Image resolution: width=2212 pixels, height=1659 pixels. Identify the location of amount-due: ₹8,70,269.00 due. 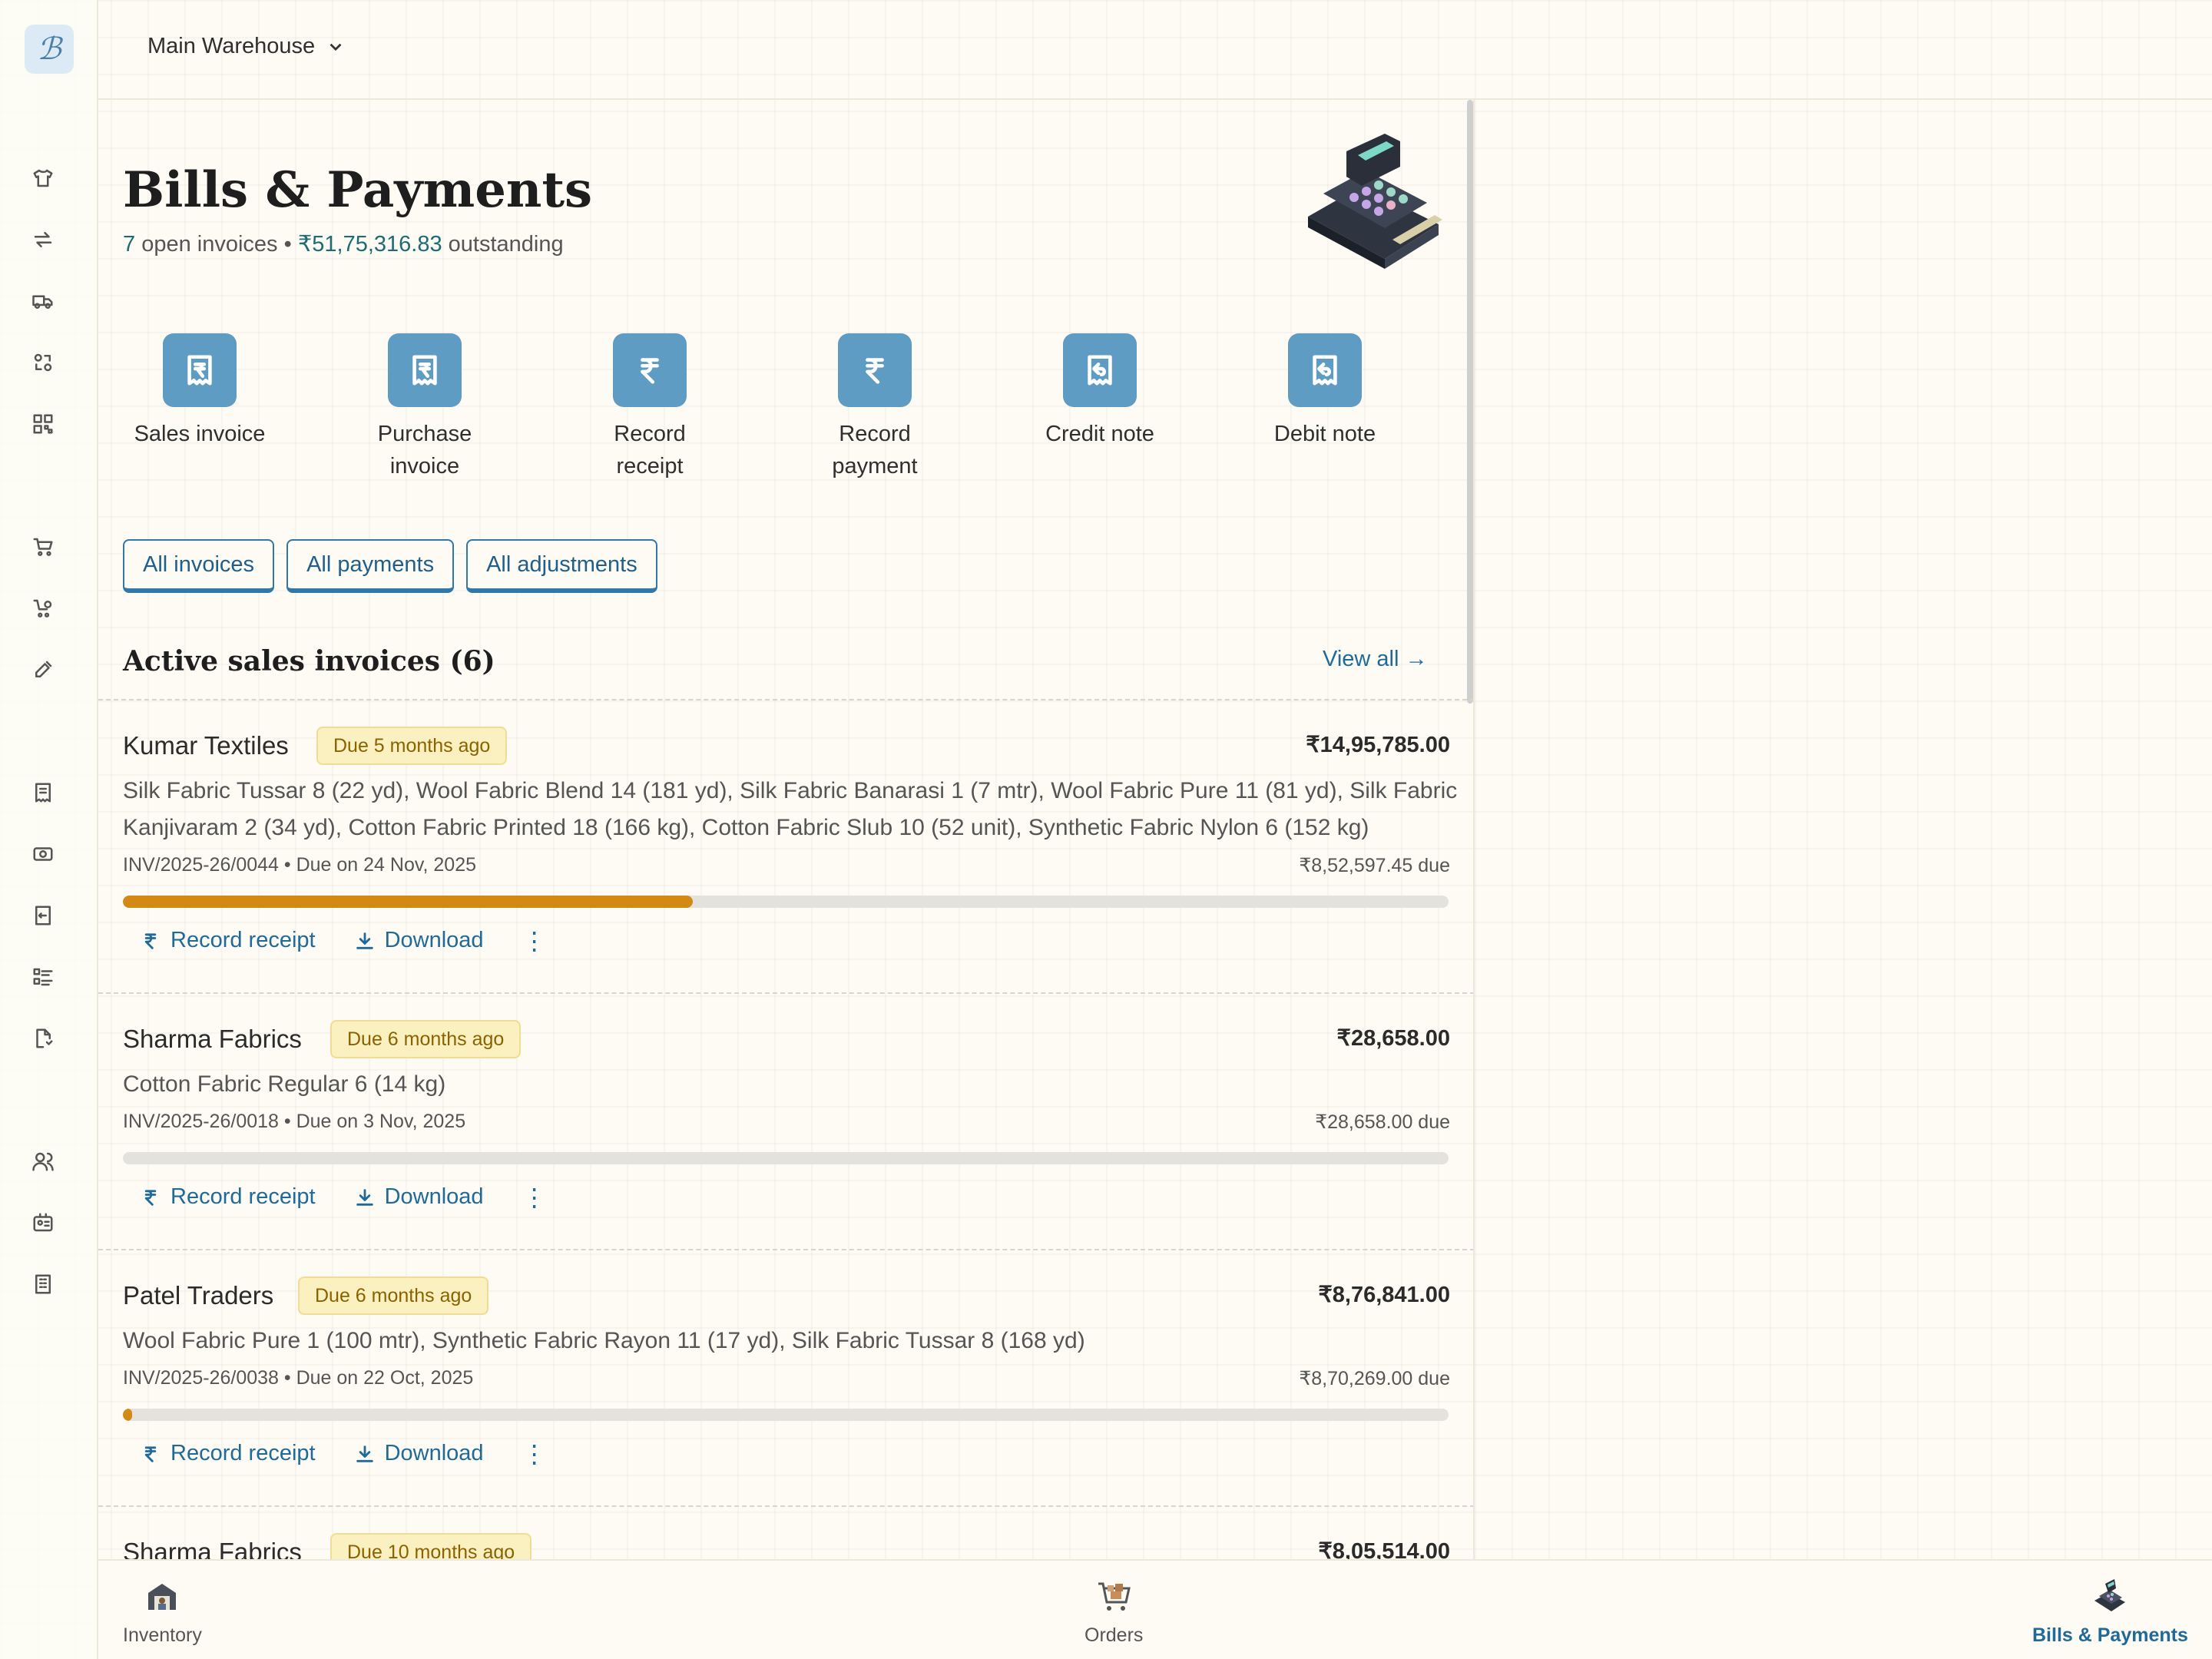
(1375, 1378).